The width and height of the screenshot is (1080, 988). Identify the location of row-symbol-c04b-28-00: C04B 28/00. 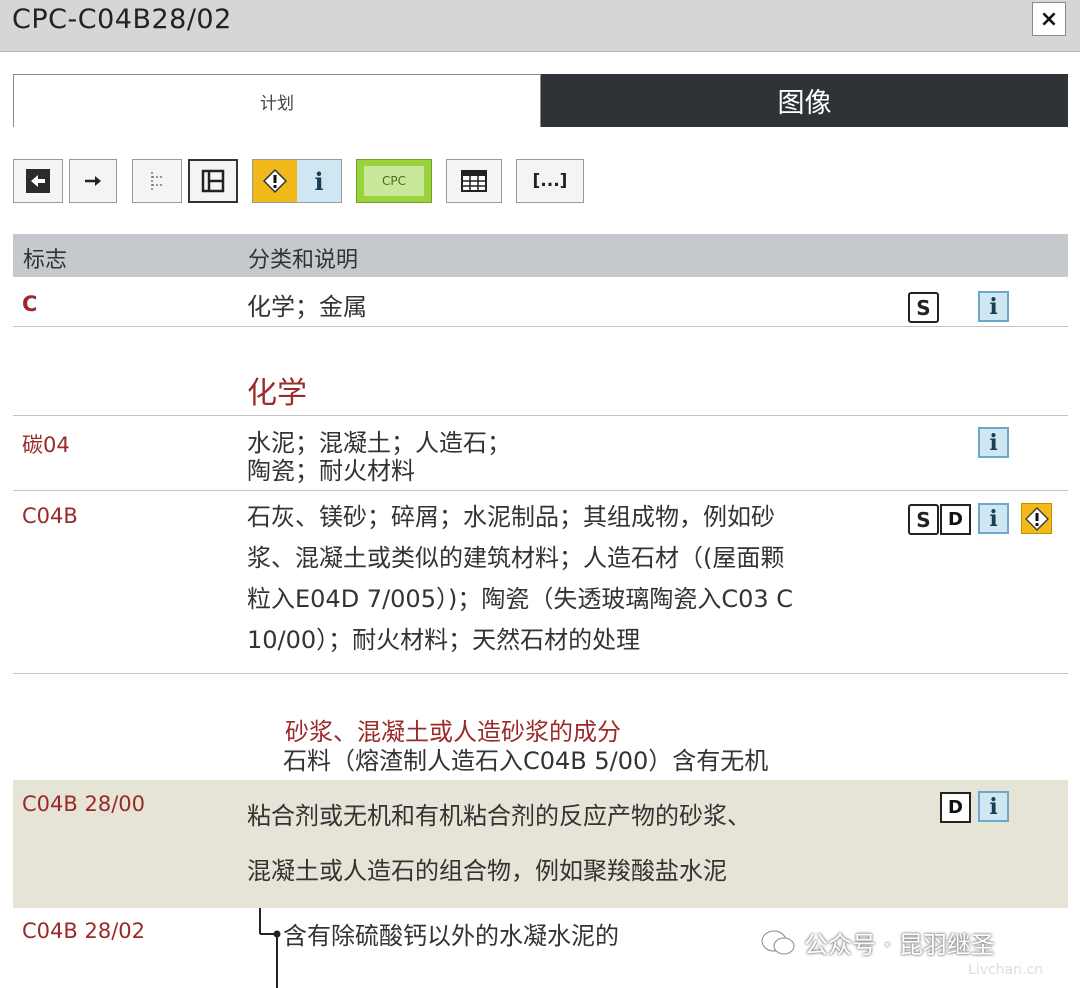
(83, 804).